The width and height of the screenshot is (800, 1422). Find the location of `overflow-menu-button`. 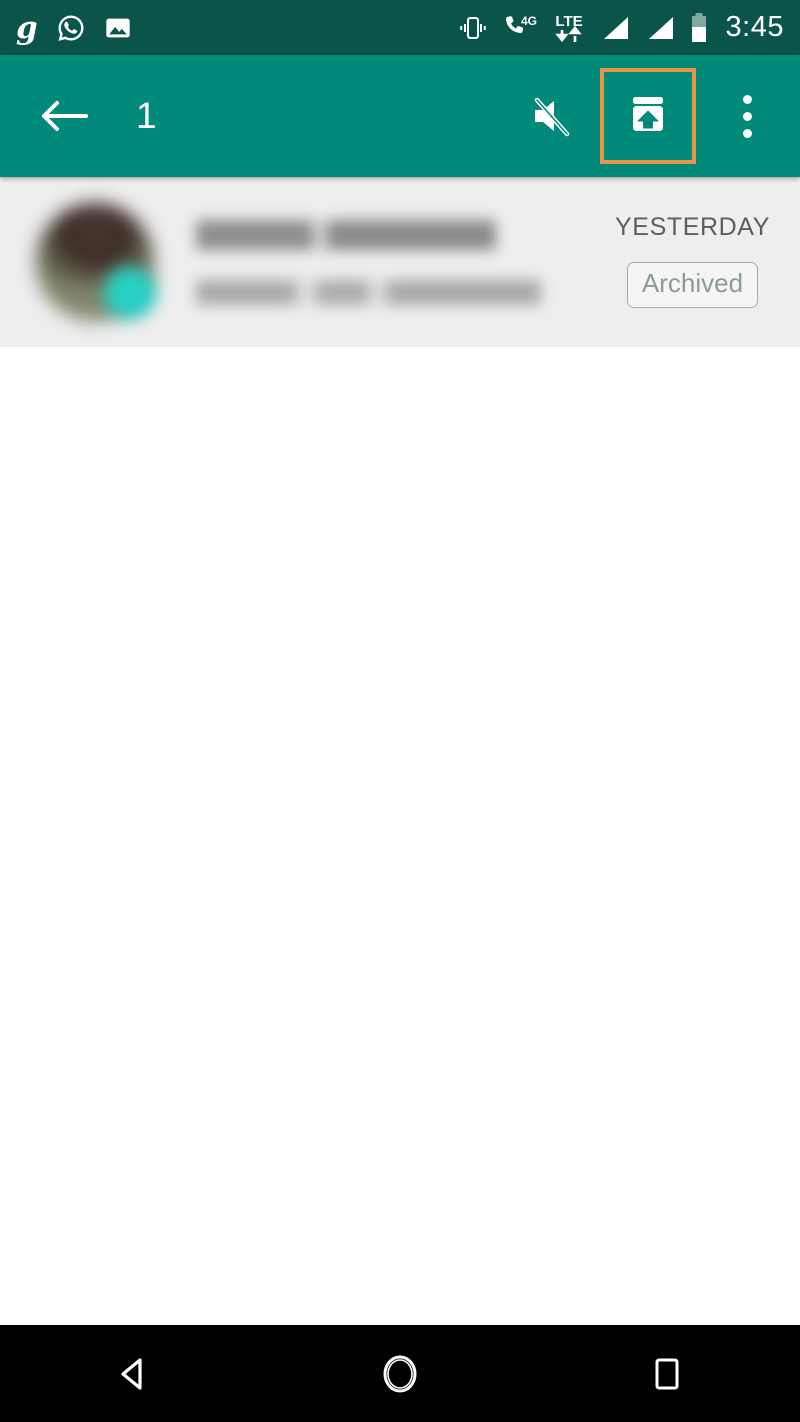

overflow-menu-button is located at coordinates (747, 116).